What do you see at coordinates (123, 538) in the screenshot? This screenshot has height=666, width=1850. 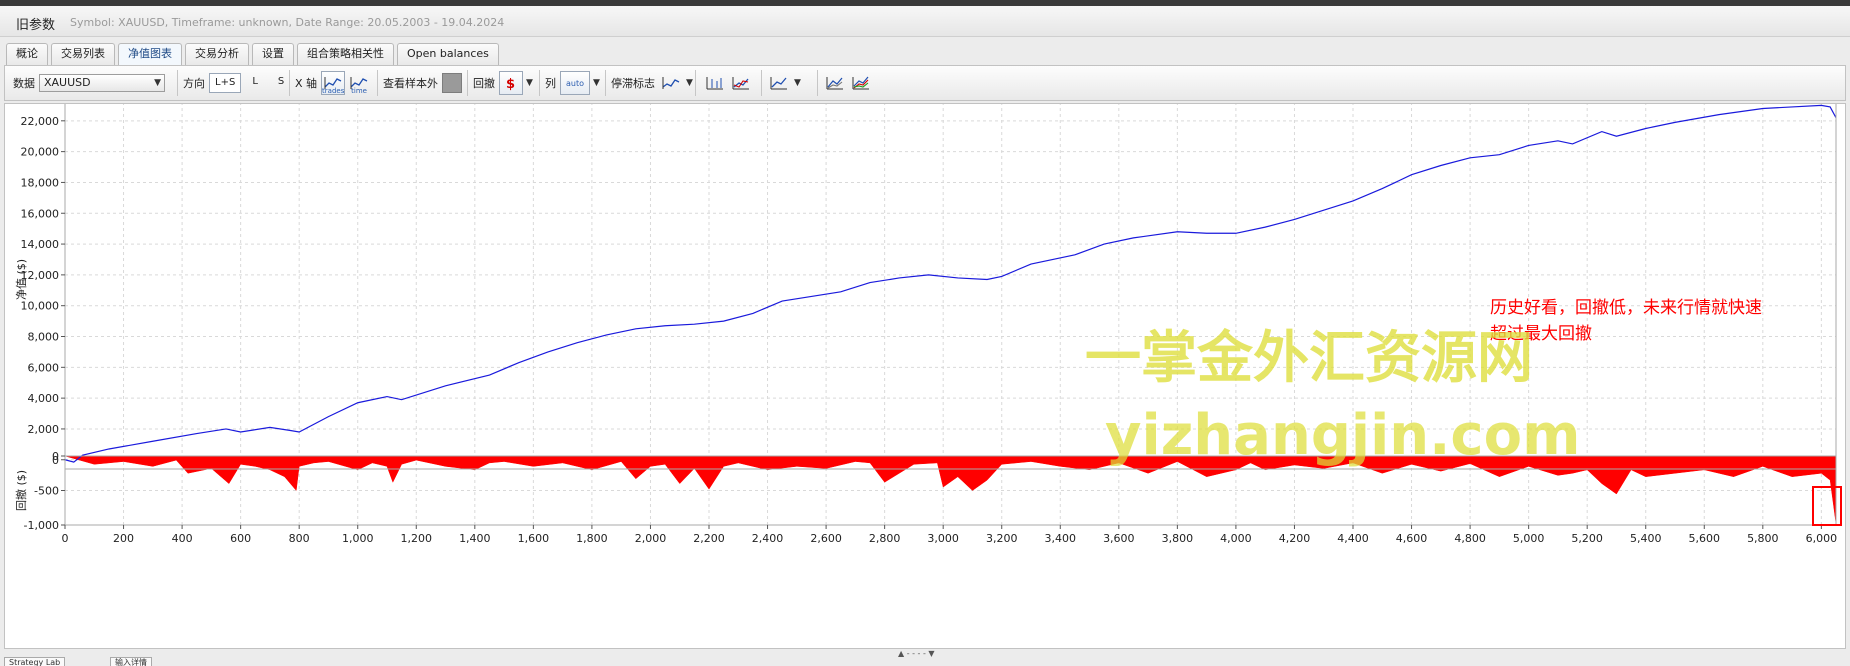 I see `x-tick-label: 200` at bounding box center [123, 538].